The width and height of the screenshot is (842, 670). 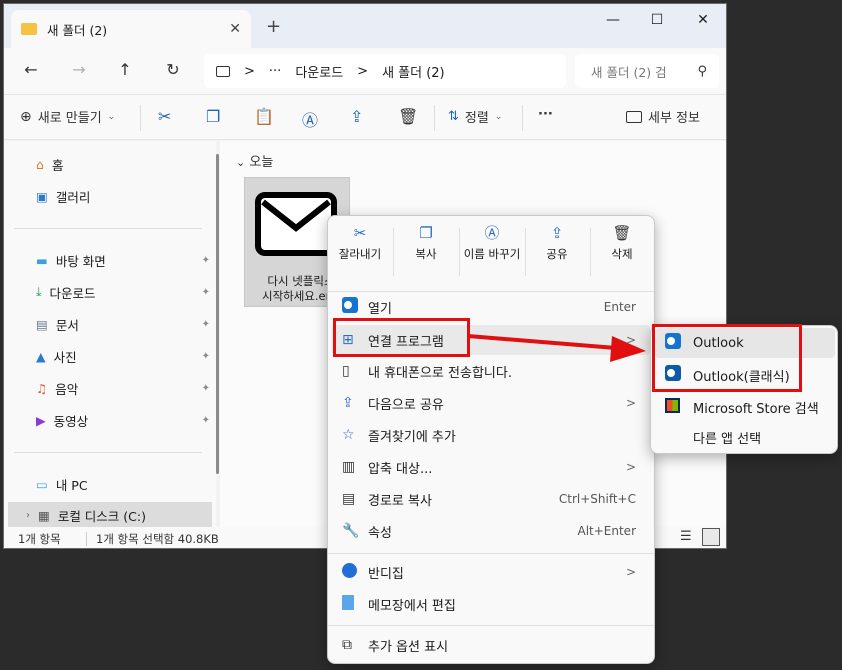 I want to click on maximize-button: ☐, so click(x=657, y=20).